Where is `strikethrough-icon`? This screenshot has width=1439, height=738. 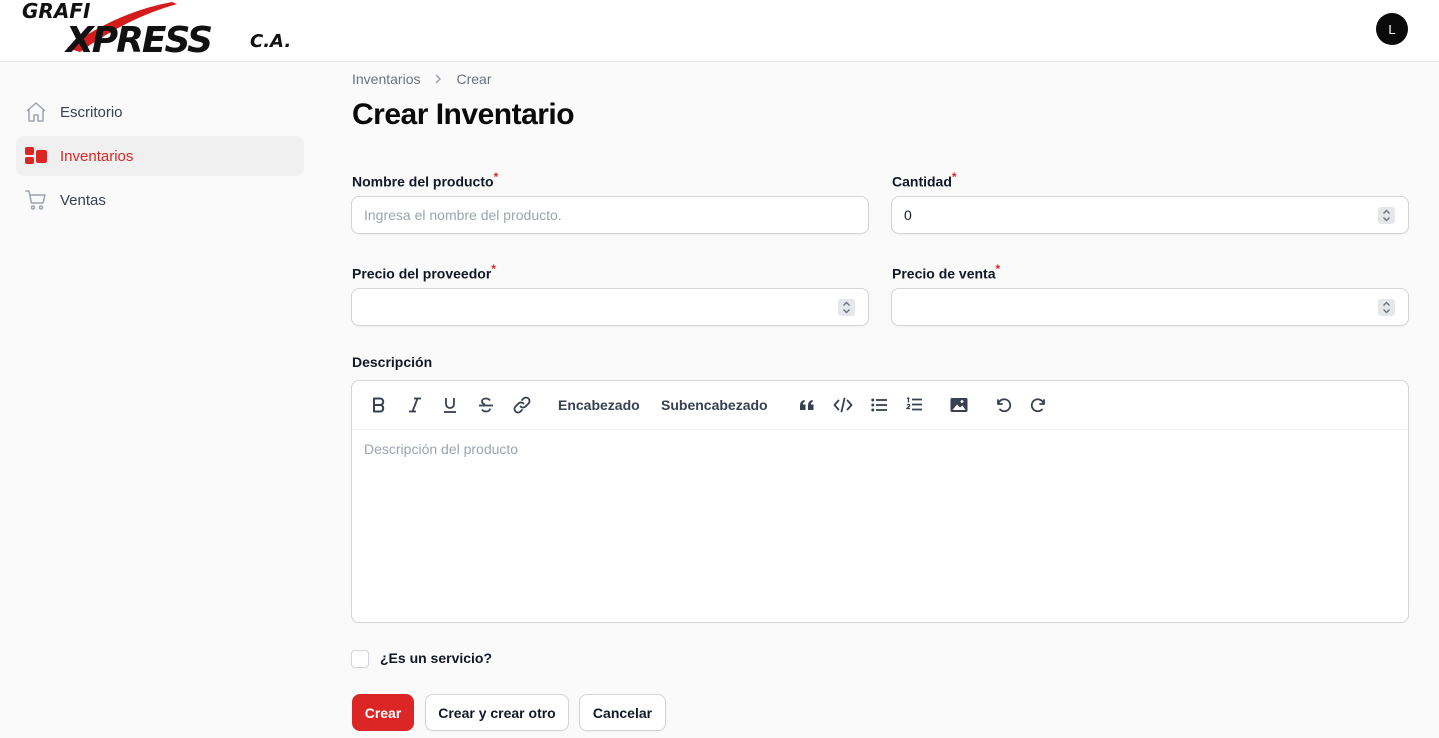
strikethrough-icon is located at coordinates (486, 405).